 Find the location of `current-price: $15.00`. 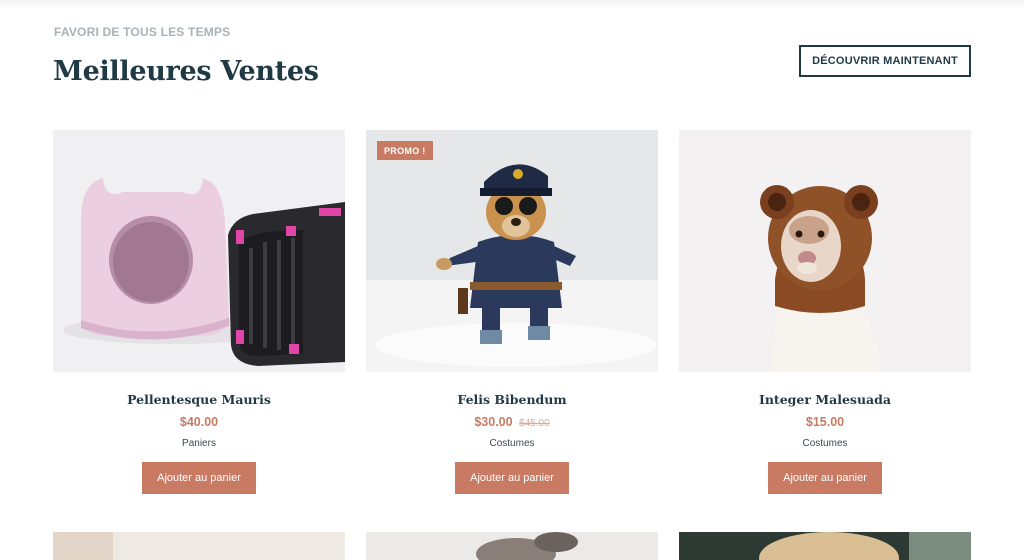

current-price: $15.00 is located at coordinates (825, 422).